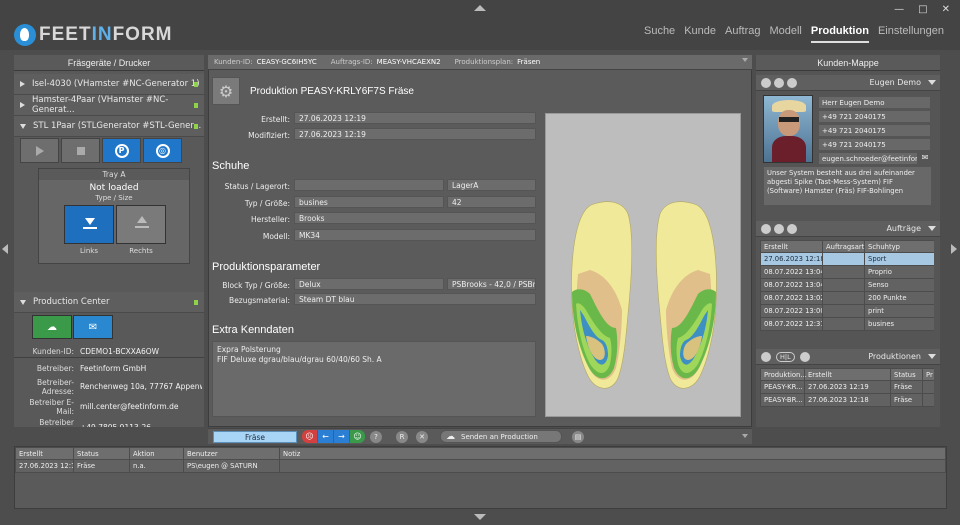  Describe the element at coordinates (93, 327) in the screenshot. I see `email-button: ✉` at that location.